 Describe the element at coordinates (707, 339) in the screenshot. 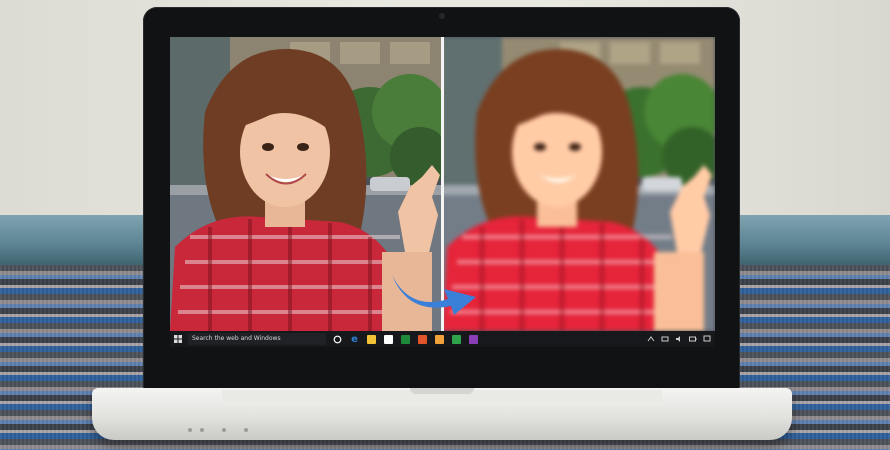

I see `notification-icon` at that location.